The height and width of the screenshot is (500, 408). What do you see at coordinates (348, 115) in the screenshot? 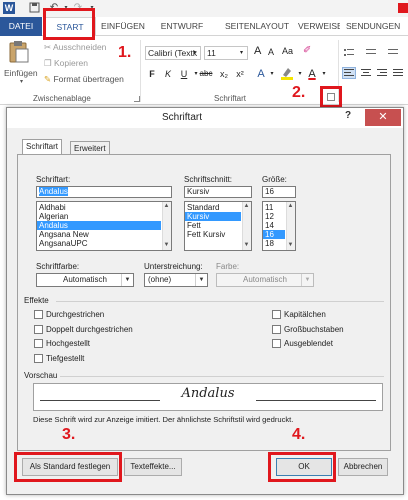
I see `help-icon: ?` at bounding box center [348, 115].